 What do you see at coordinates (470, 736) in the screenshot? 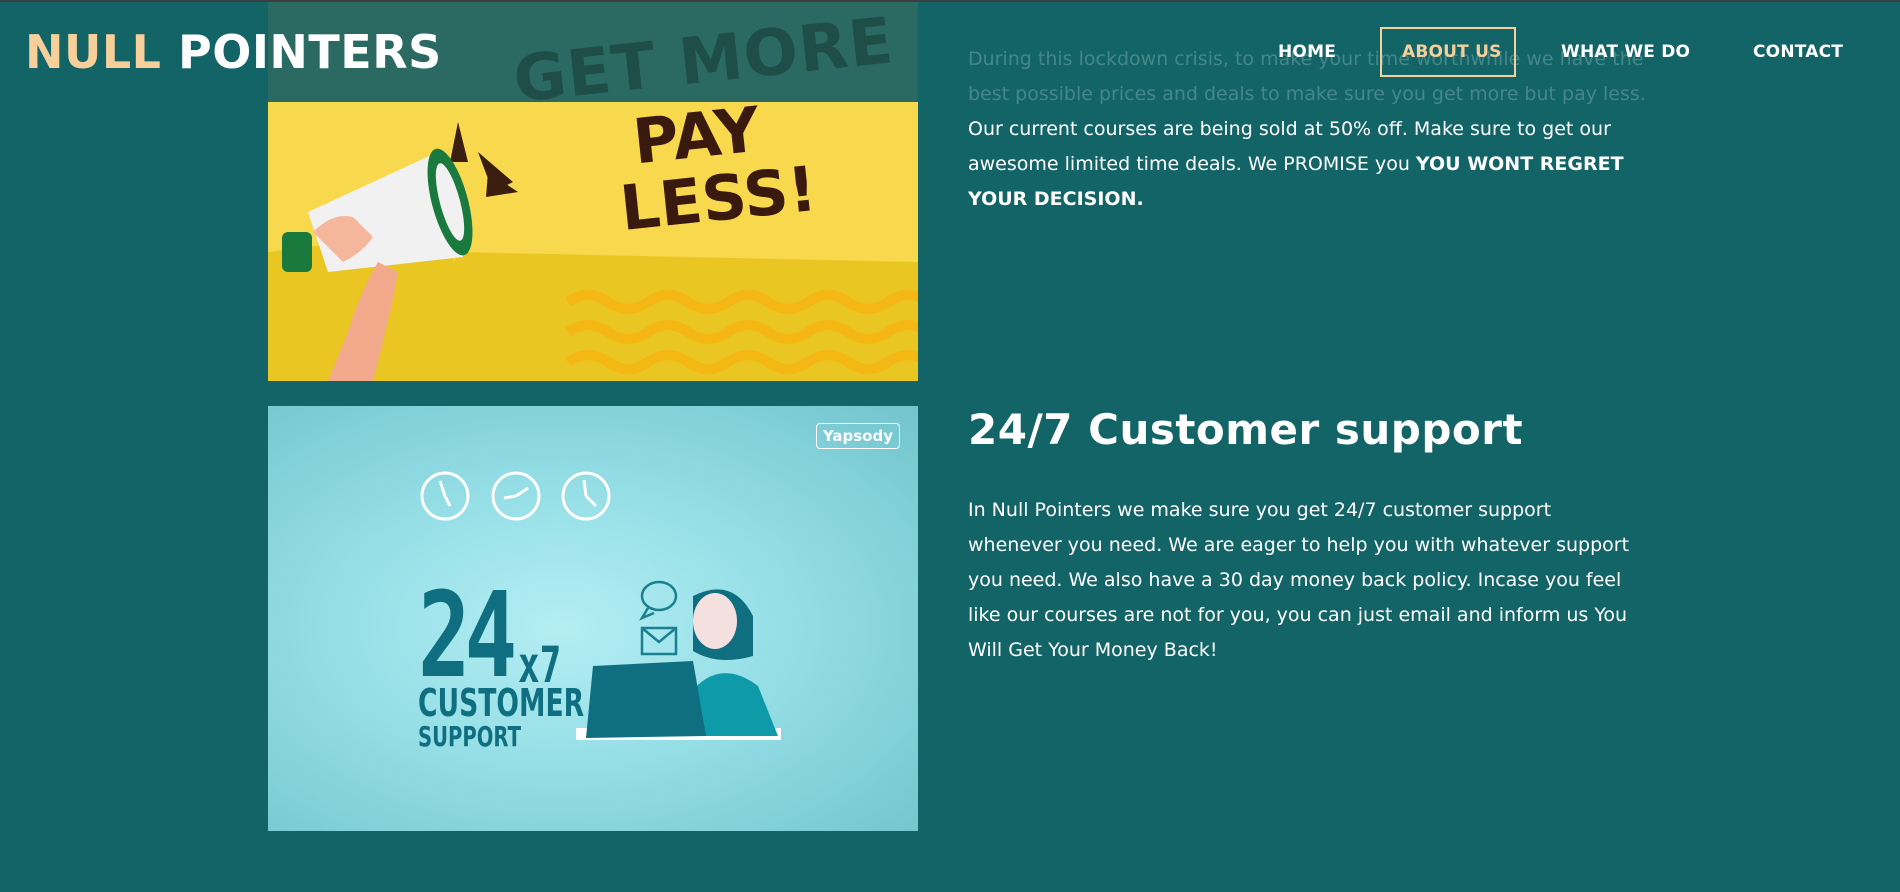
I see `support-caption-support: SUPPORT` at bounding box center [470, 736].